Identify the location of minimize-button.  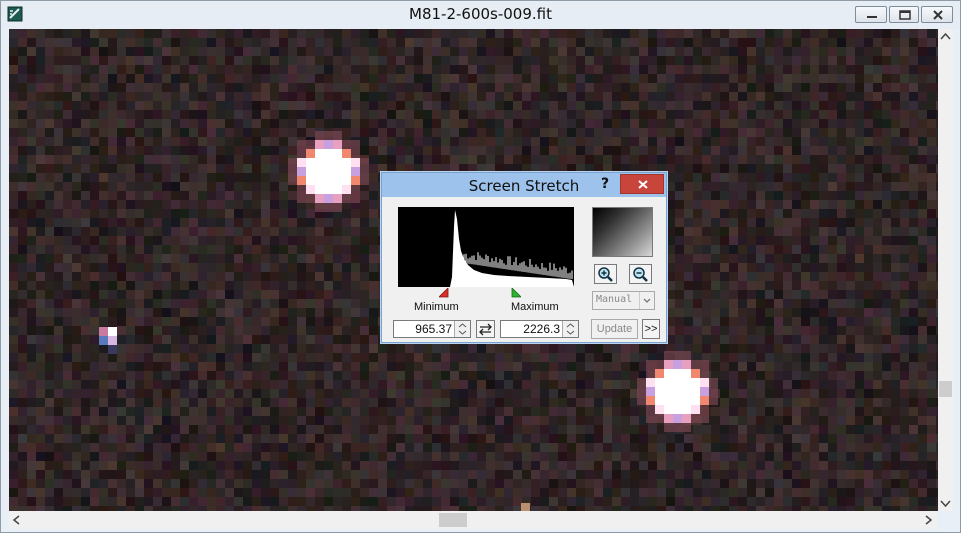
(871, 14).